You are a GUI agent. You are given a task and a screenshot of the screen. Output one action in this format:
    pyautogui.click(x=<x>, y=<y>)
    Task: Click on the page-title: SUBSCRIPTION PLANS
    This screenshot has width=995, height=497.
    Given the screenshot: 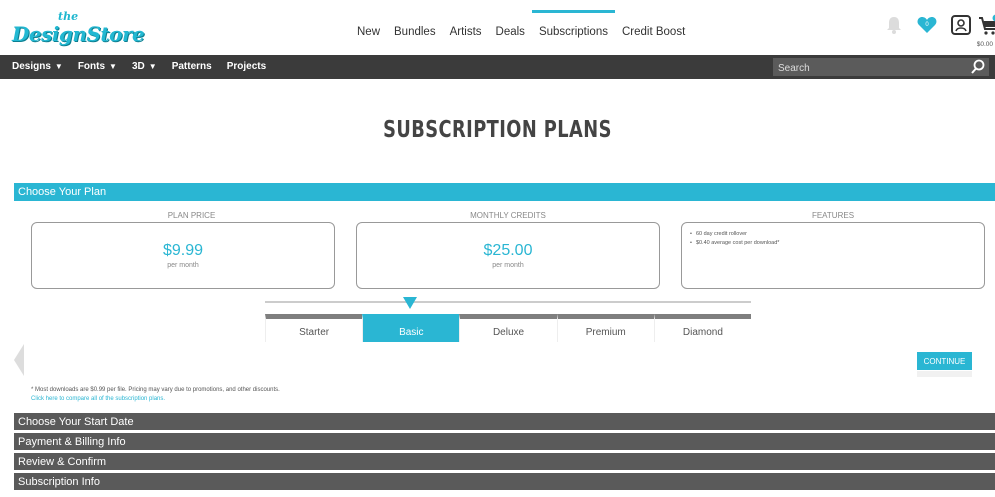 What is the action you would take?
    pyautogui.click(x=497, y=130)
    